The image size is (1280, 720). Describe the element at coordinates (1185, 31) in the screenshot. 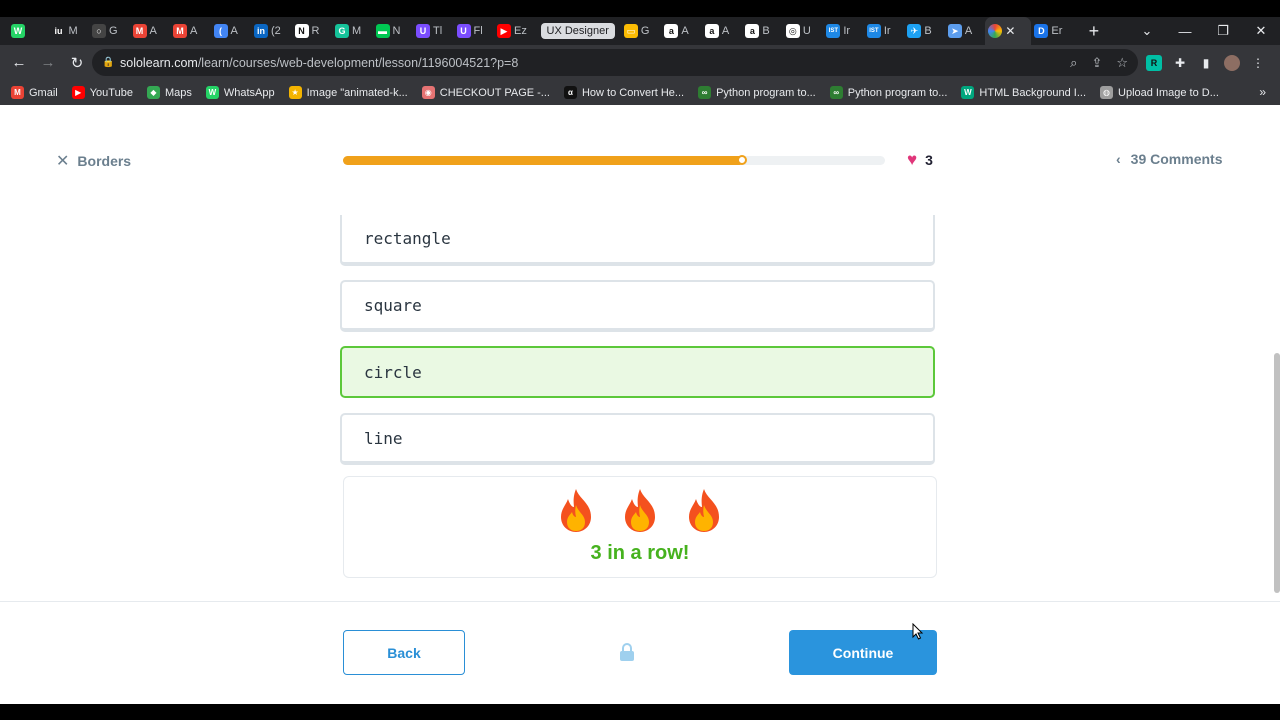

I see `minimize-icon: —` at that location.